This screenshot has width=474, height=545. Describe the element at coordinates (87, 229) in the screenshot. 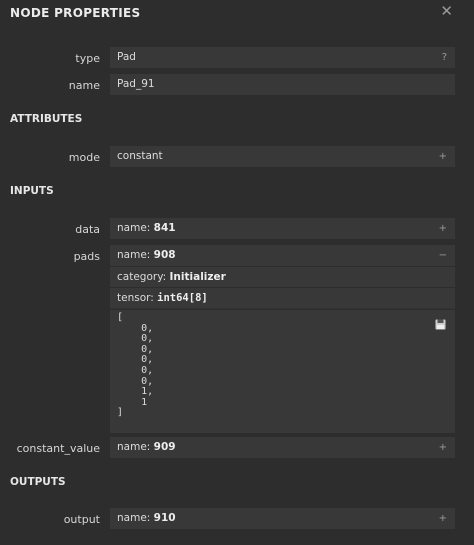

I see `data-label: data` at that location.